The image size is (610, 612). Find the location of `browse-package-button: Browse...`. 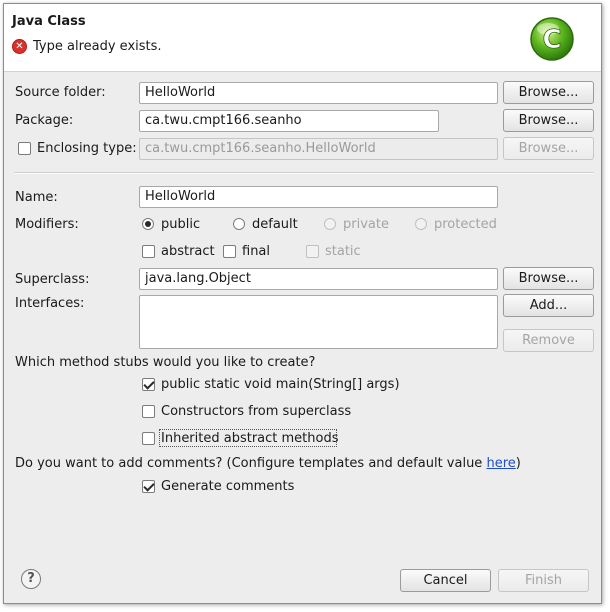

browse-package-button: Browse... is located at coordinates (548, 120).